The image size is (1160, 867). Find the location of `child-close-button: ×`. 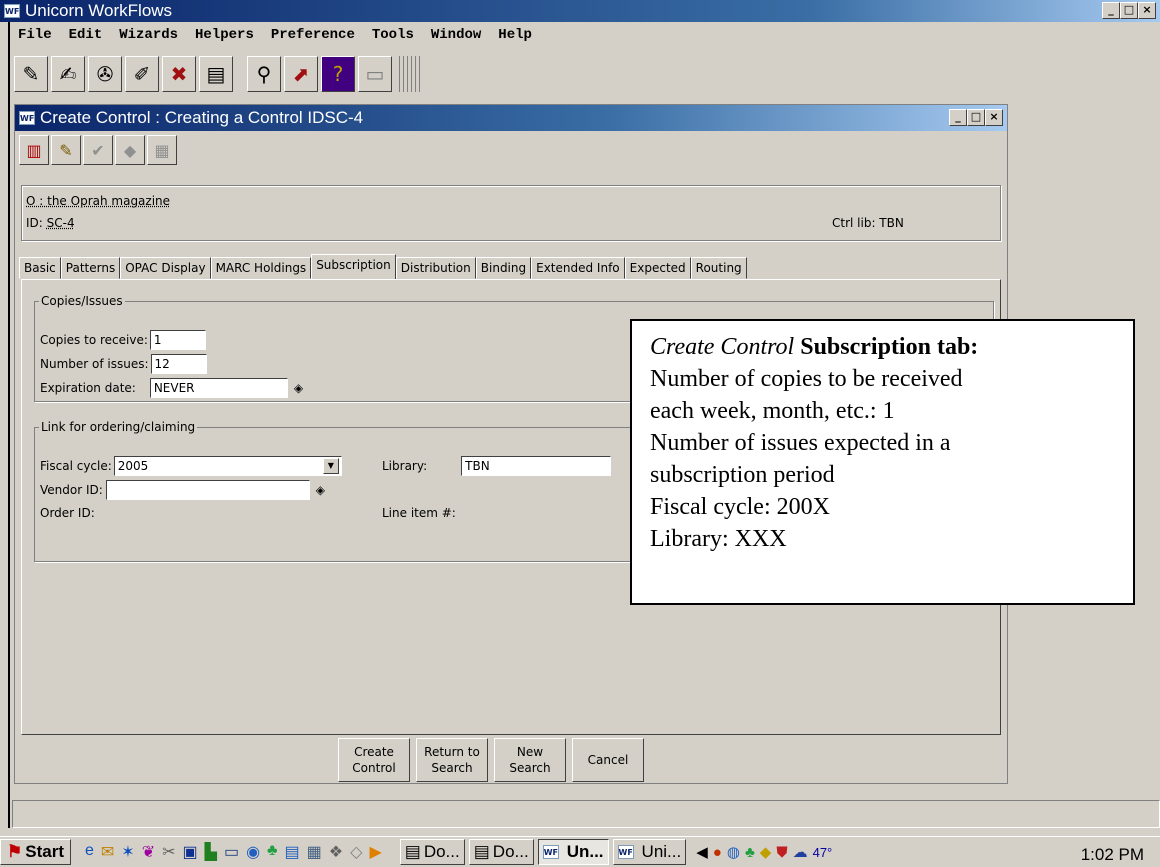

child-close-button: × is located at coordinates (994, 117).